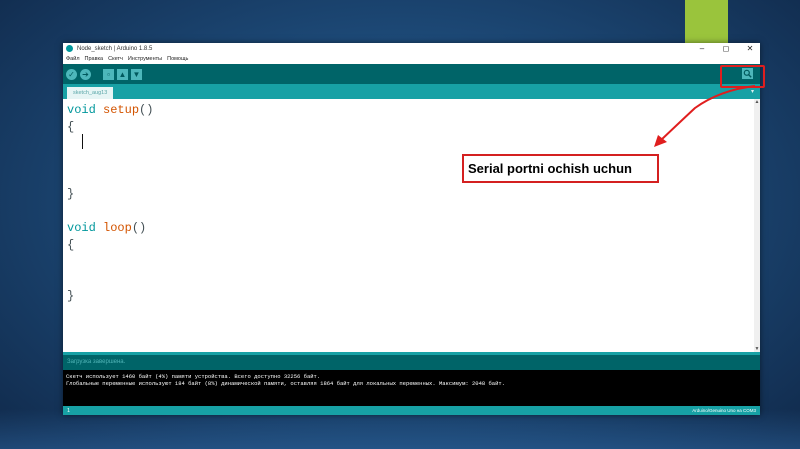  Describe the element at coordinates (705, 116) in the screenshot. I see `annotation-arrow` at that location.